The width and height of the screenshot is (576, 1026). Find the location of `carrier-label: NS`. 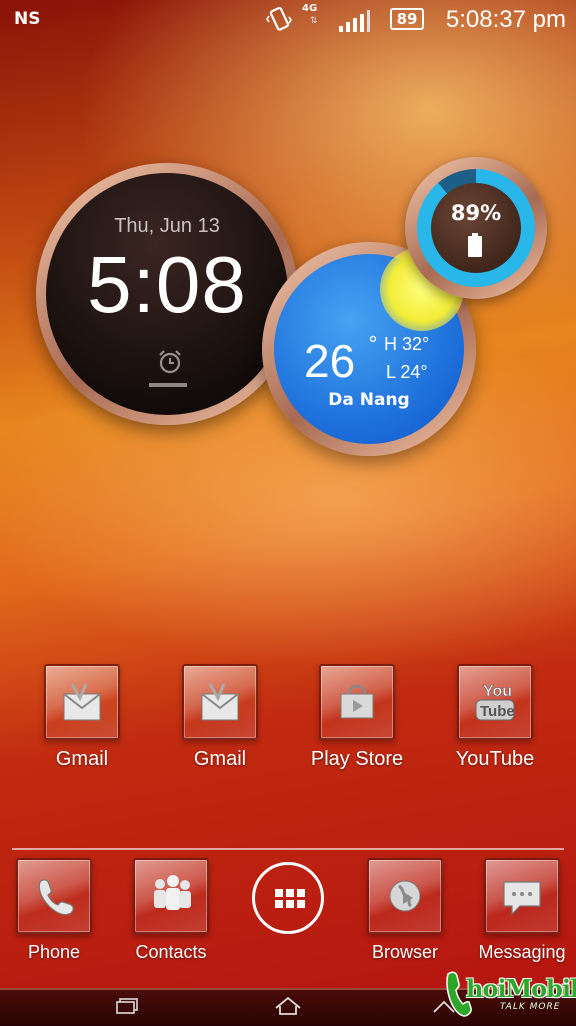

carrier-label: NS is located at coordinates (27, 19).